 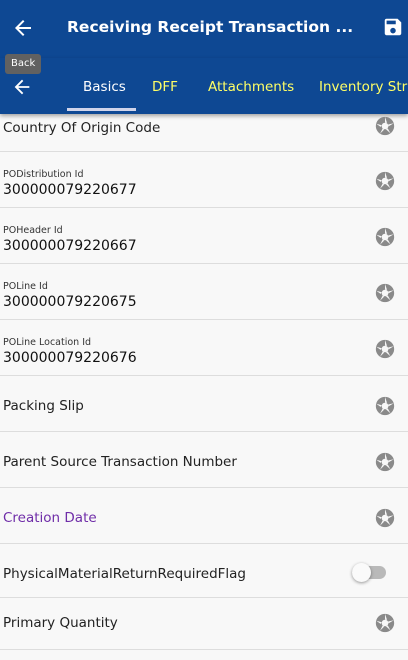 What do you see at coordinates (70, 358) in the screenshot?
I see `field-value: 300000079220676` at bounding box center [70, 358].